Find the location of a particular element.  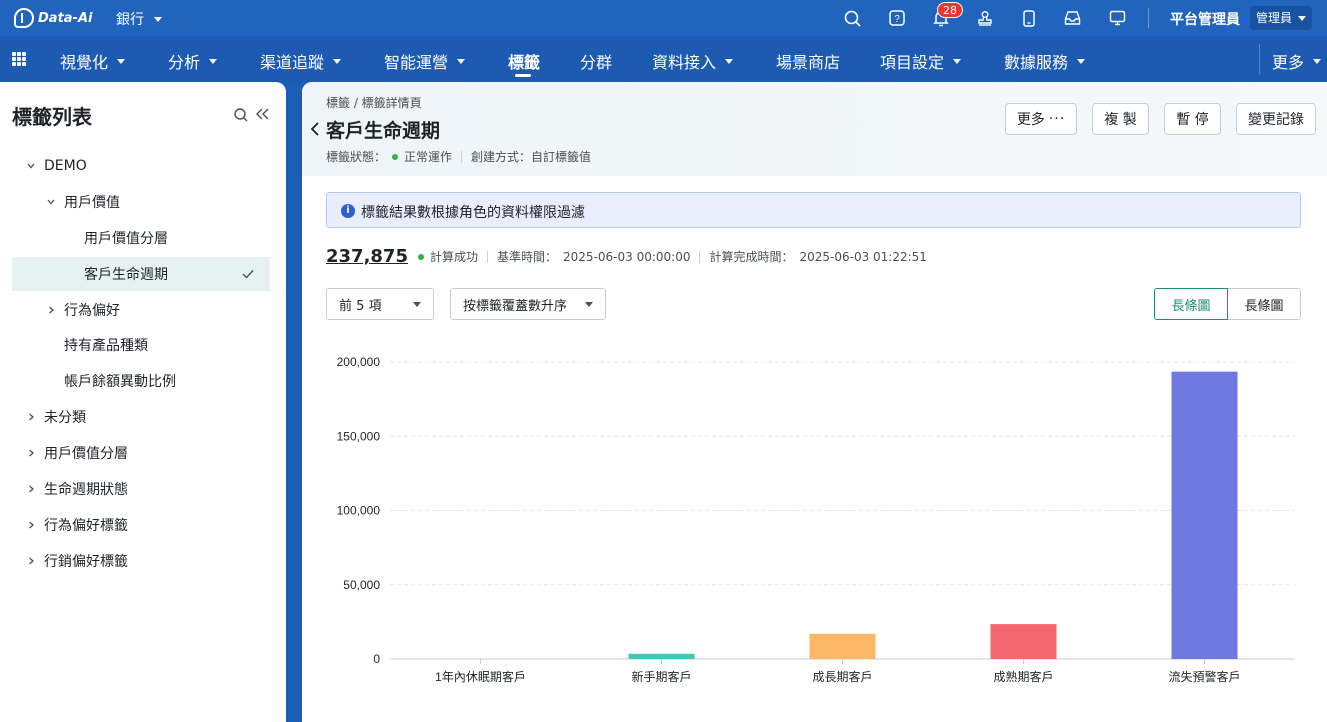

workspace-switcher: 銀行 is located at coordinates (139, 19).